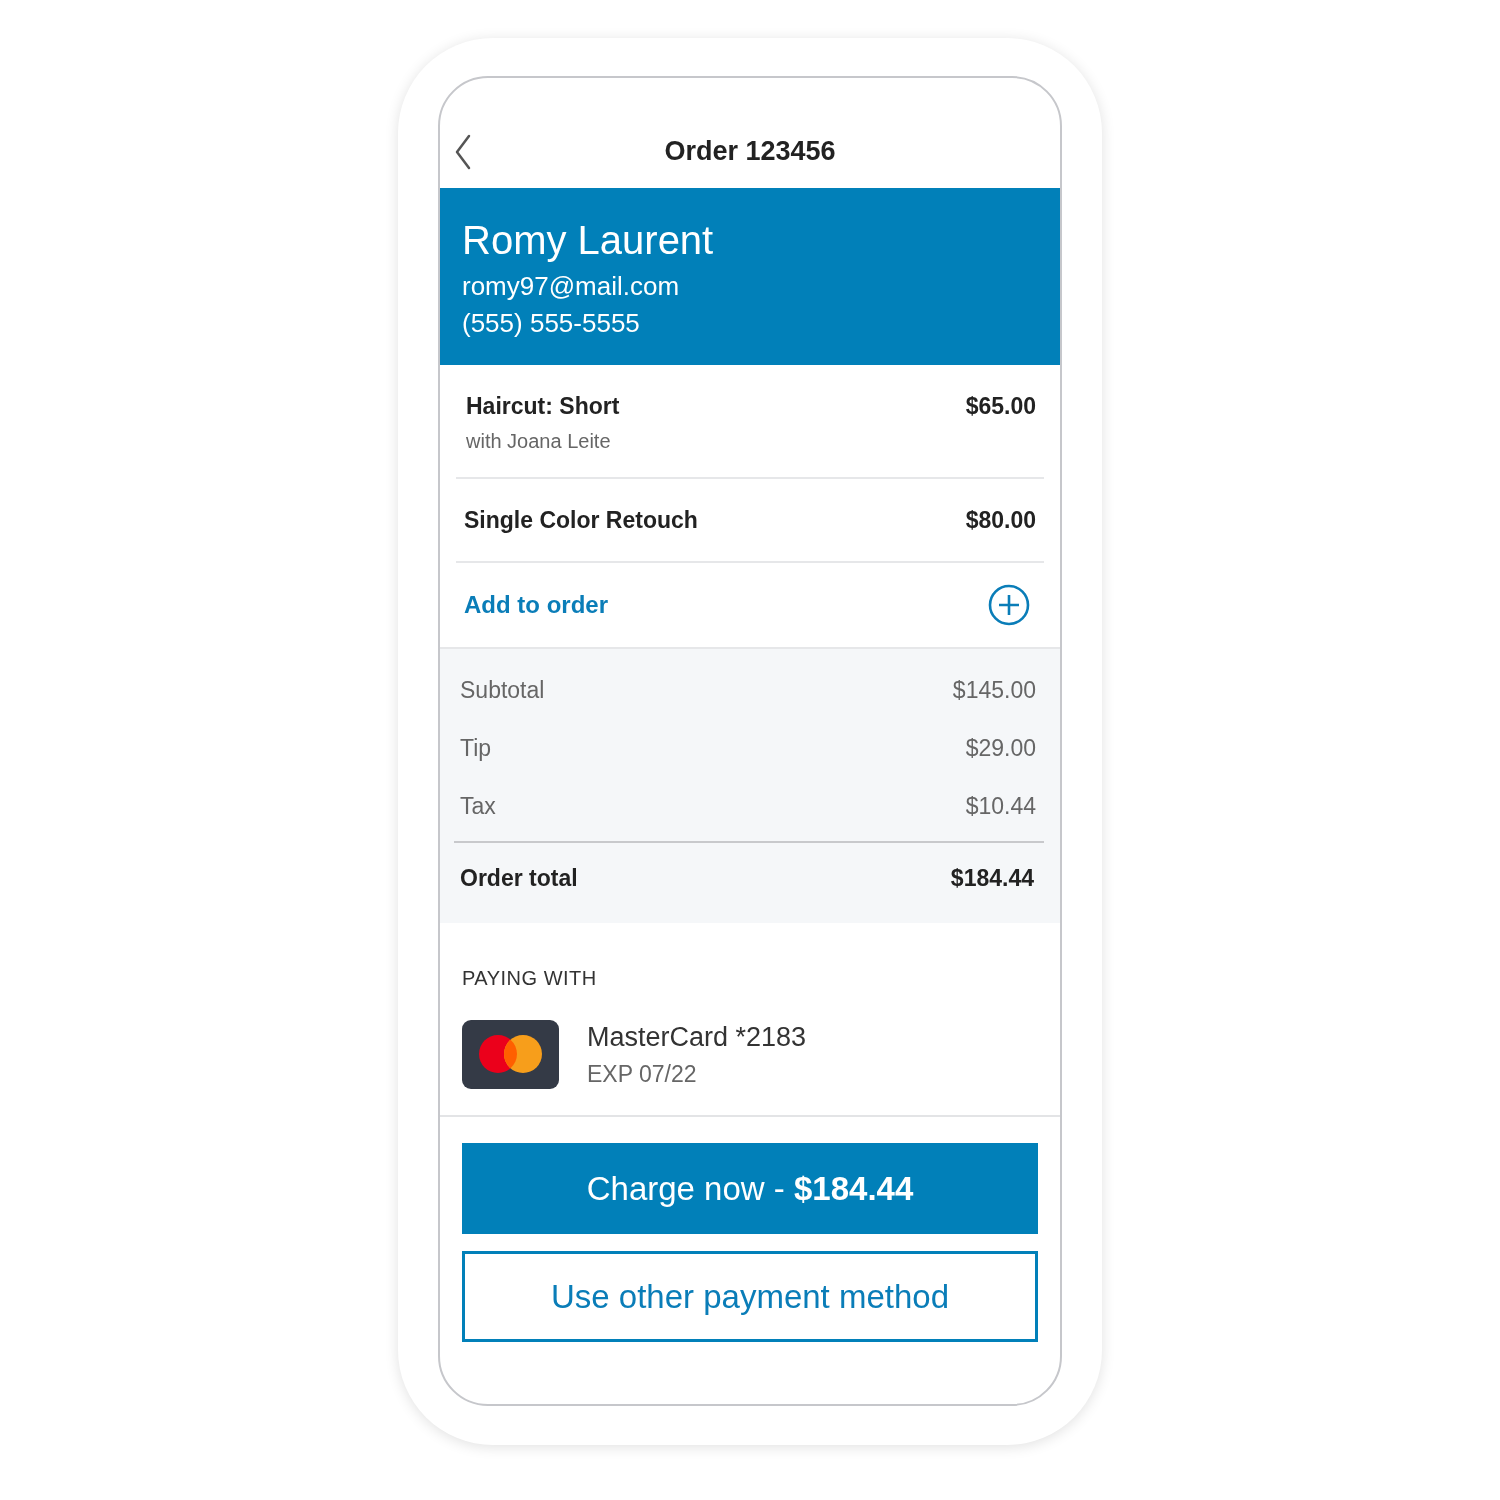 The width and height of the screenshot is (1500, 1500). I want to click on add-button, so click(1009, 605).